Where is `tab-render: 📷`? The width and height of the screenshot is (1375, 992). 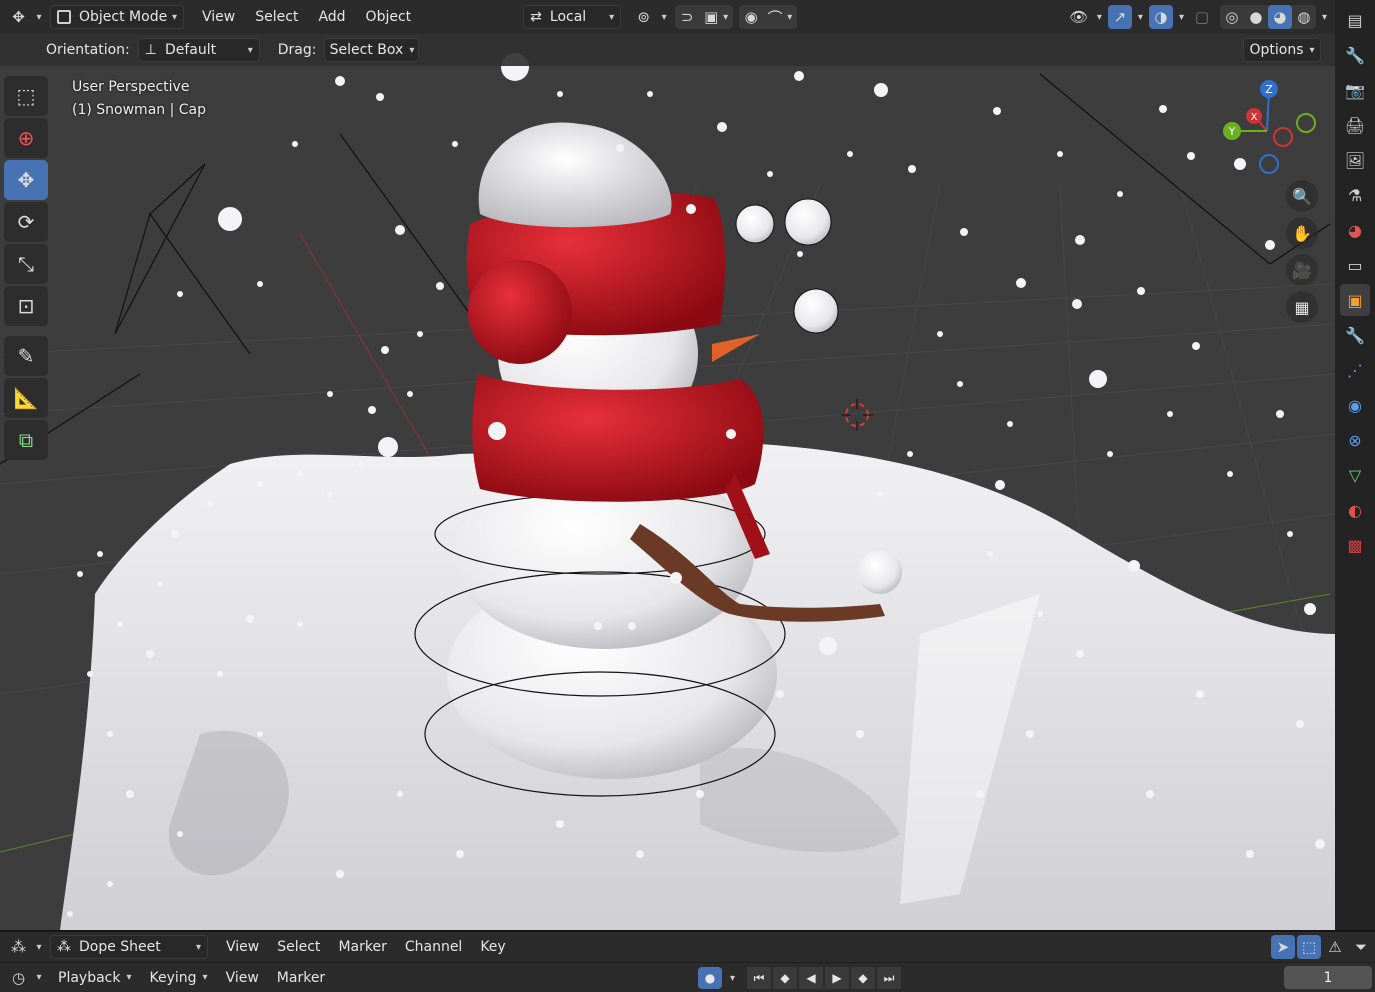 tab-render: 📷 is located at coordinates (1355, 90).